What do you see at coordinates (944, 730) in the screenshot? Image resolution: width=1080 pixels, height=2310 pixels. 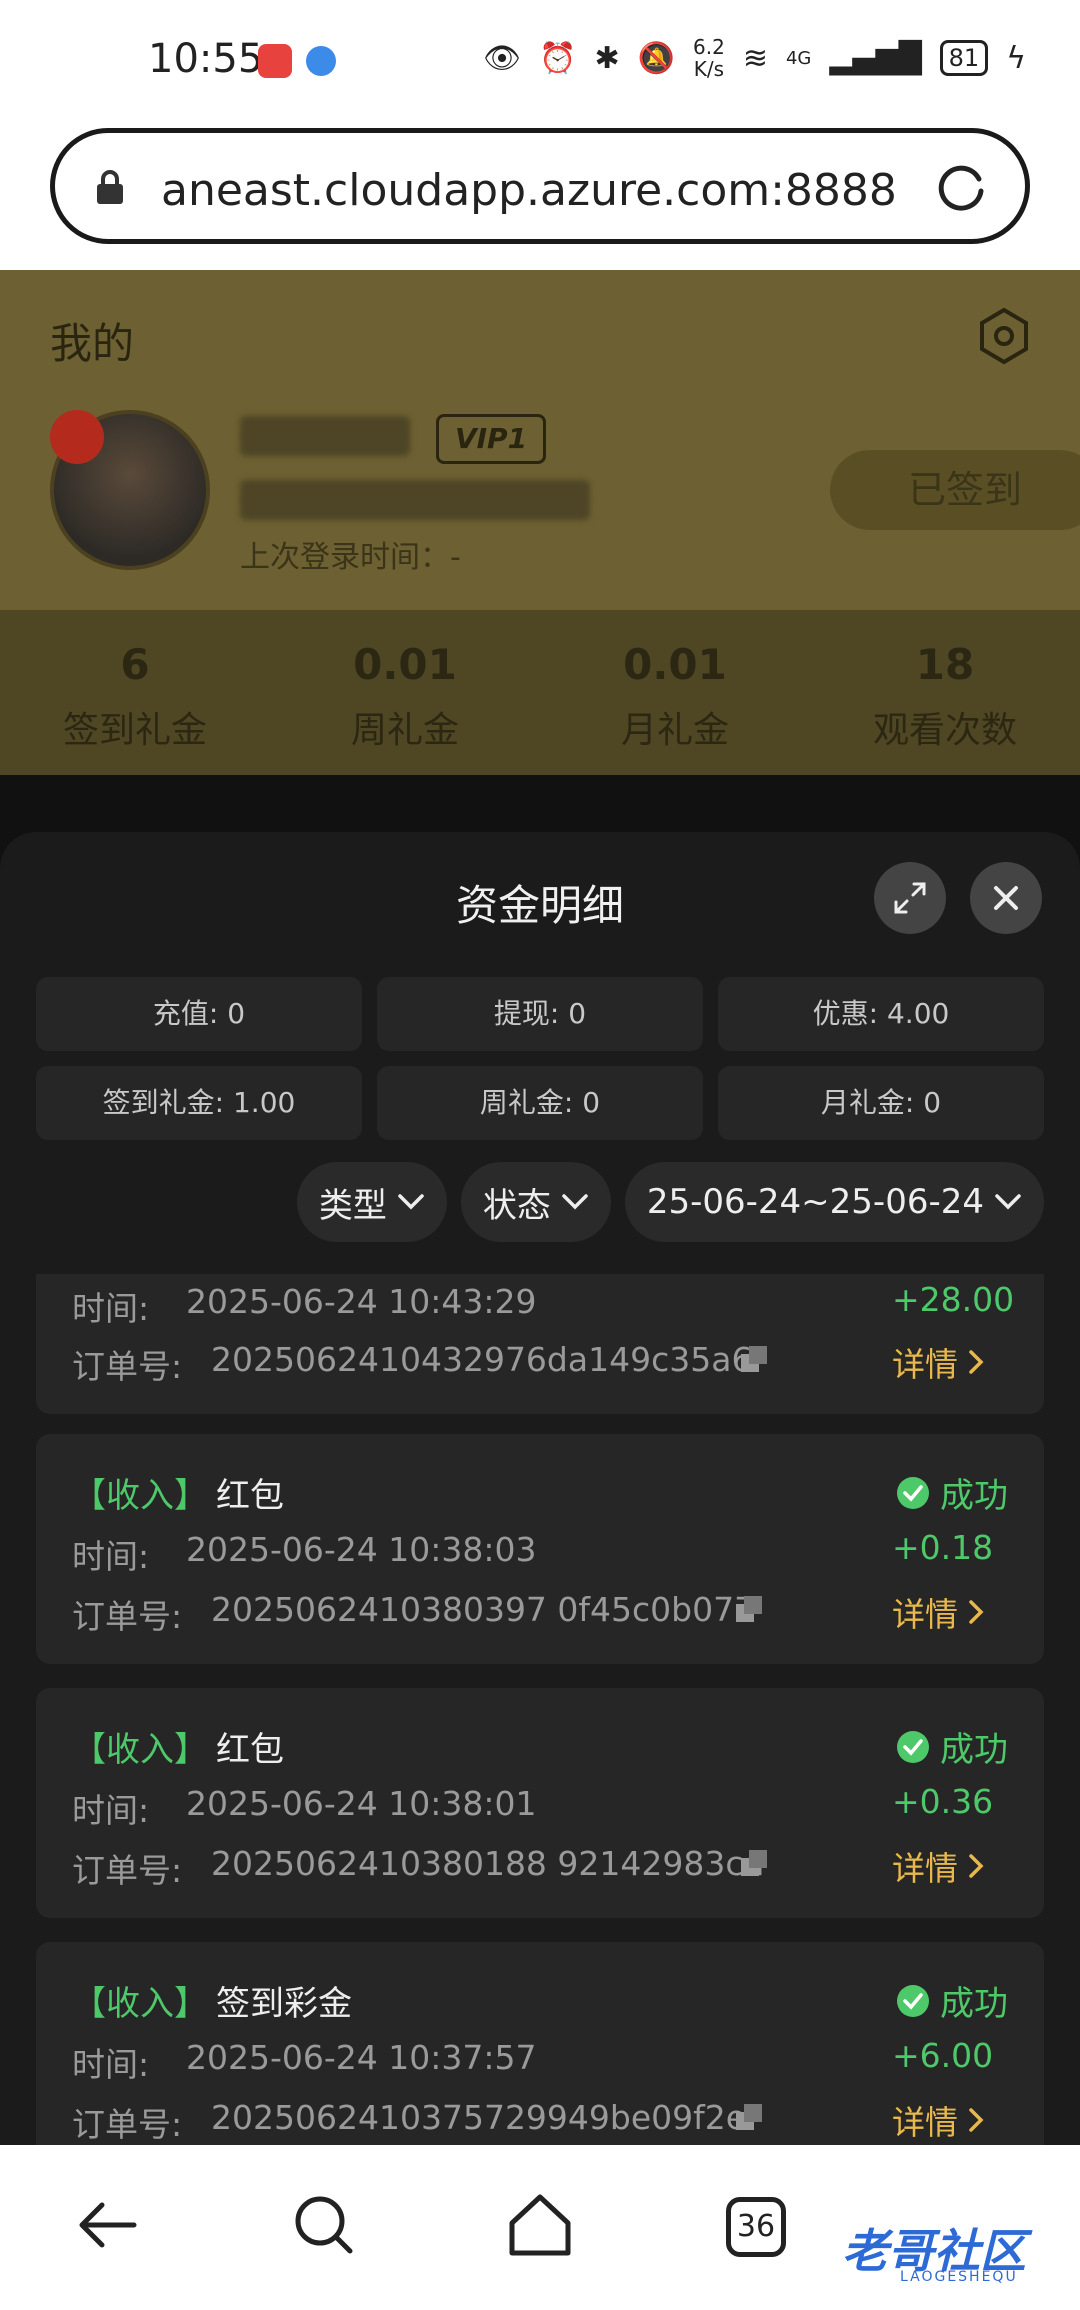 I see `stat-label: 观看次数` at bounding box center [944, 730].